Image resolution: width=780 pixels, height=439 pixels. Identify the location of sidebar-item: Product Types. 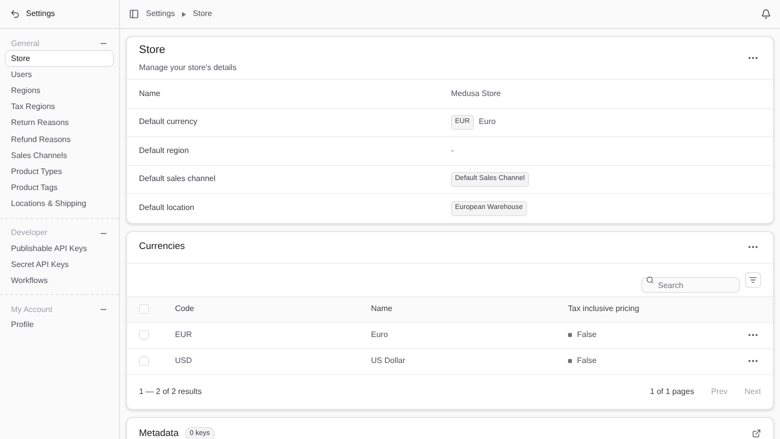
(59, 172).